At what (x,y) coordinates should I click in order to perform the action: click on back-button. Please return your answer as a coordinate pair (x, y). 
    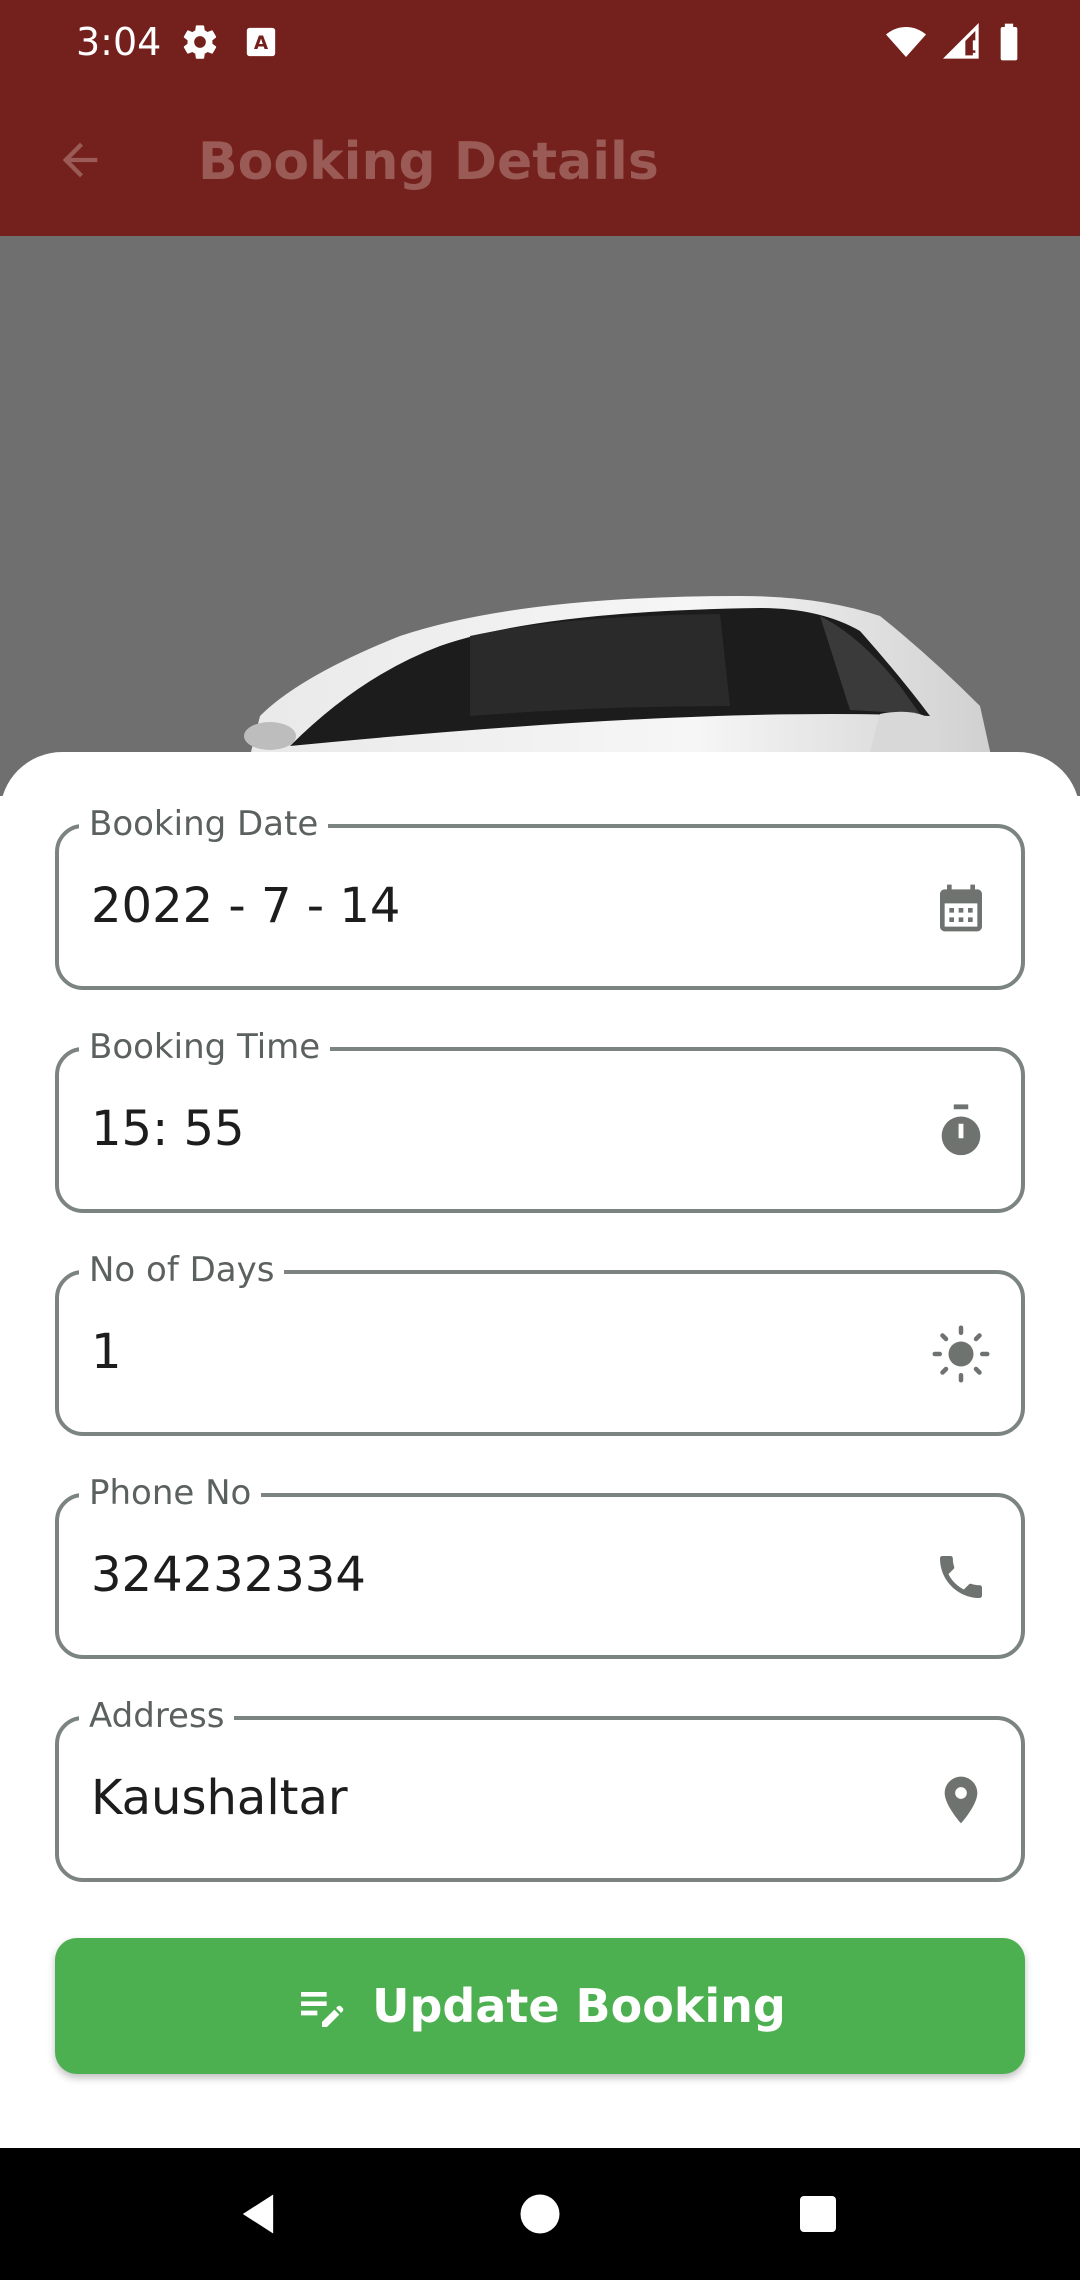
    Looking at the image, I should click on (80, 160).